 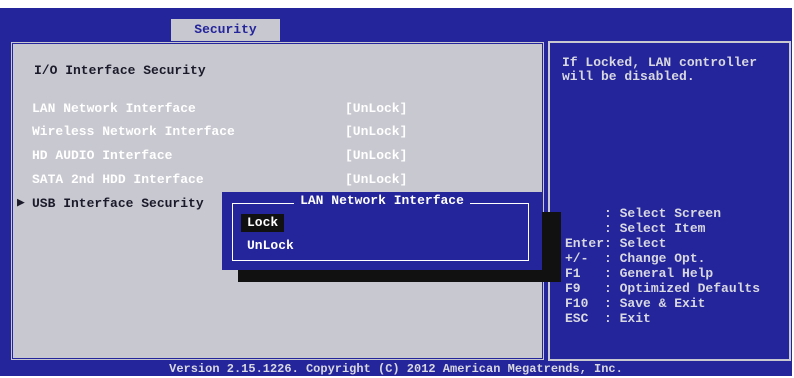 I want to click on menu-item-wireless-value: [UnLock], so click(x=376, y=131).